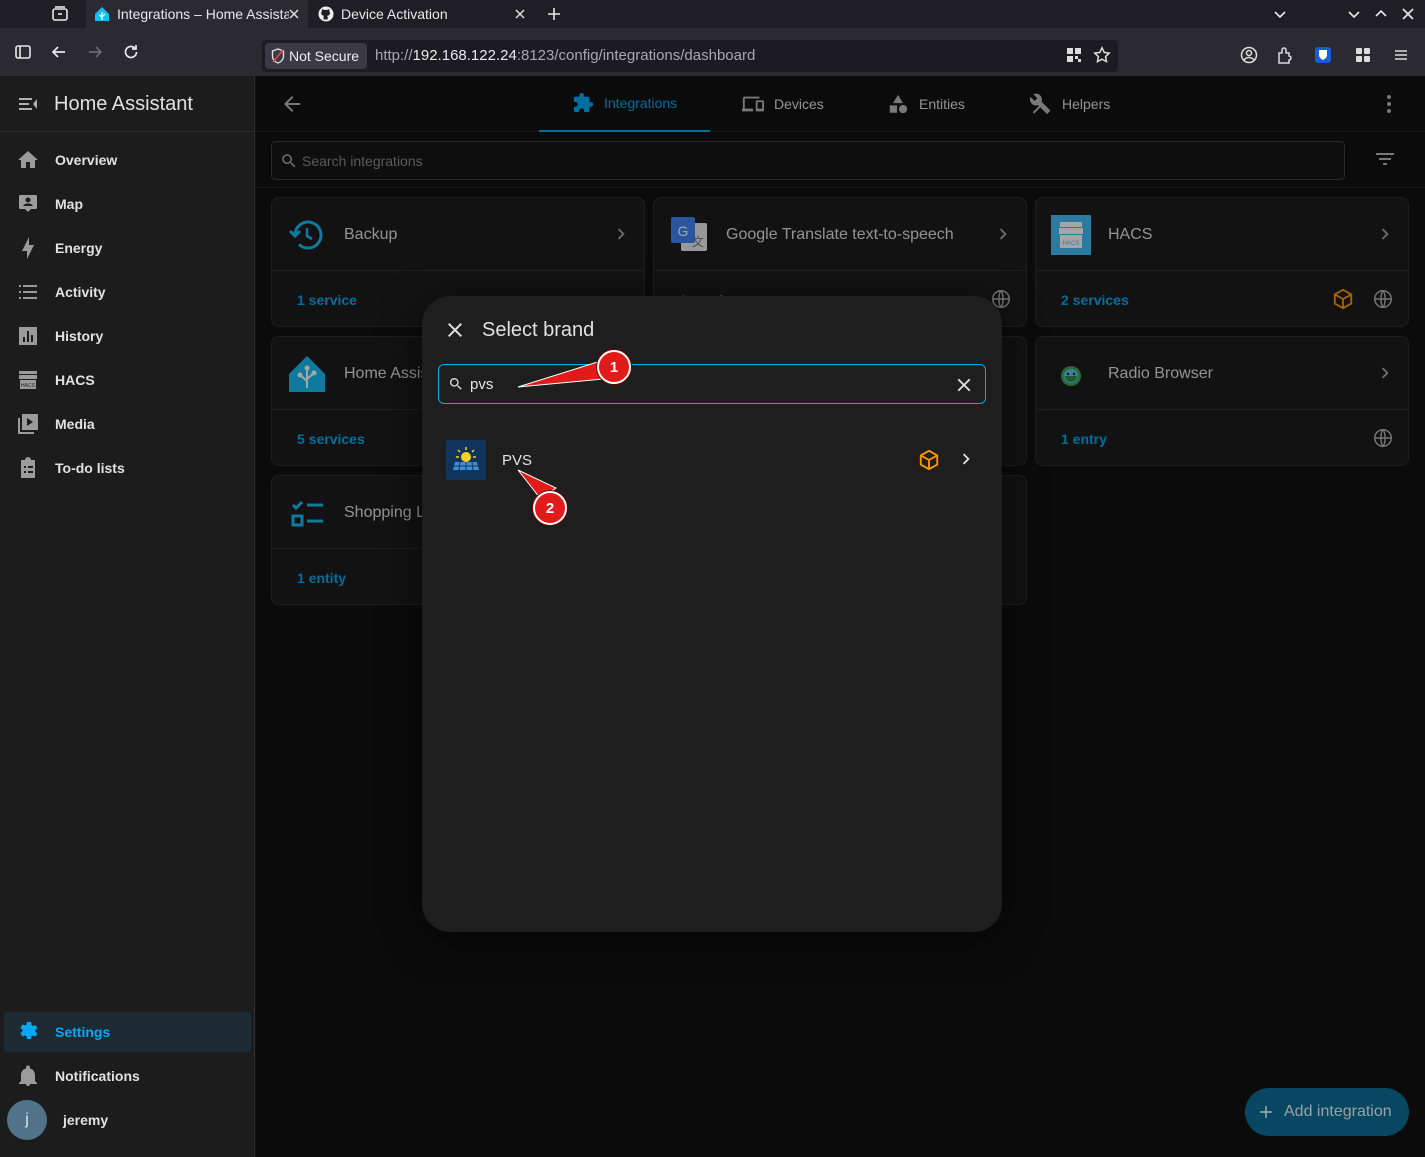 Image resolution: width=1425 pixels, height=1157 pixels. What do you see at coordinates (1280, 14) in the screenshot?
I see `list-all-tabs-icon` at bounding box center [1280, 14].